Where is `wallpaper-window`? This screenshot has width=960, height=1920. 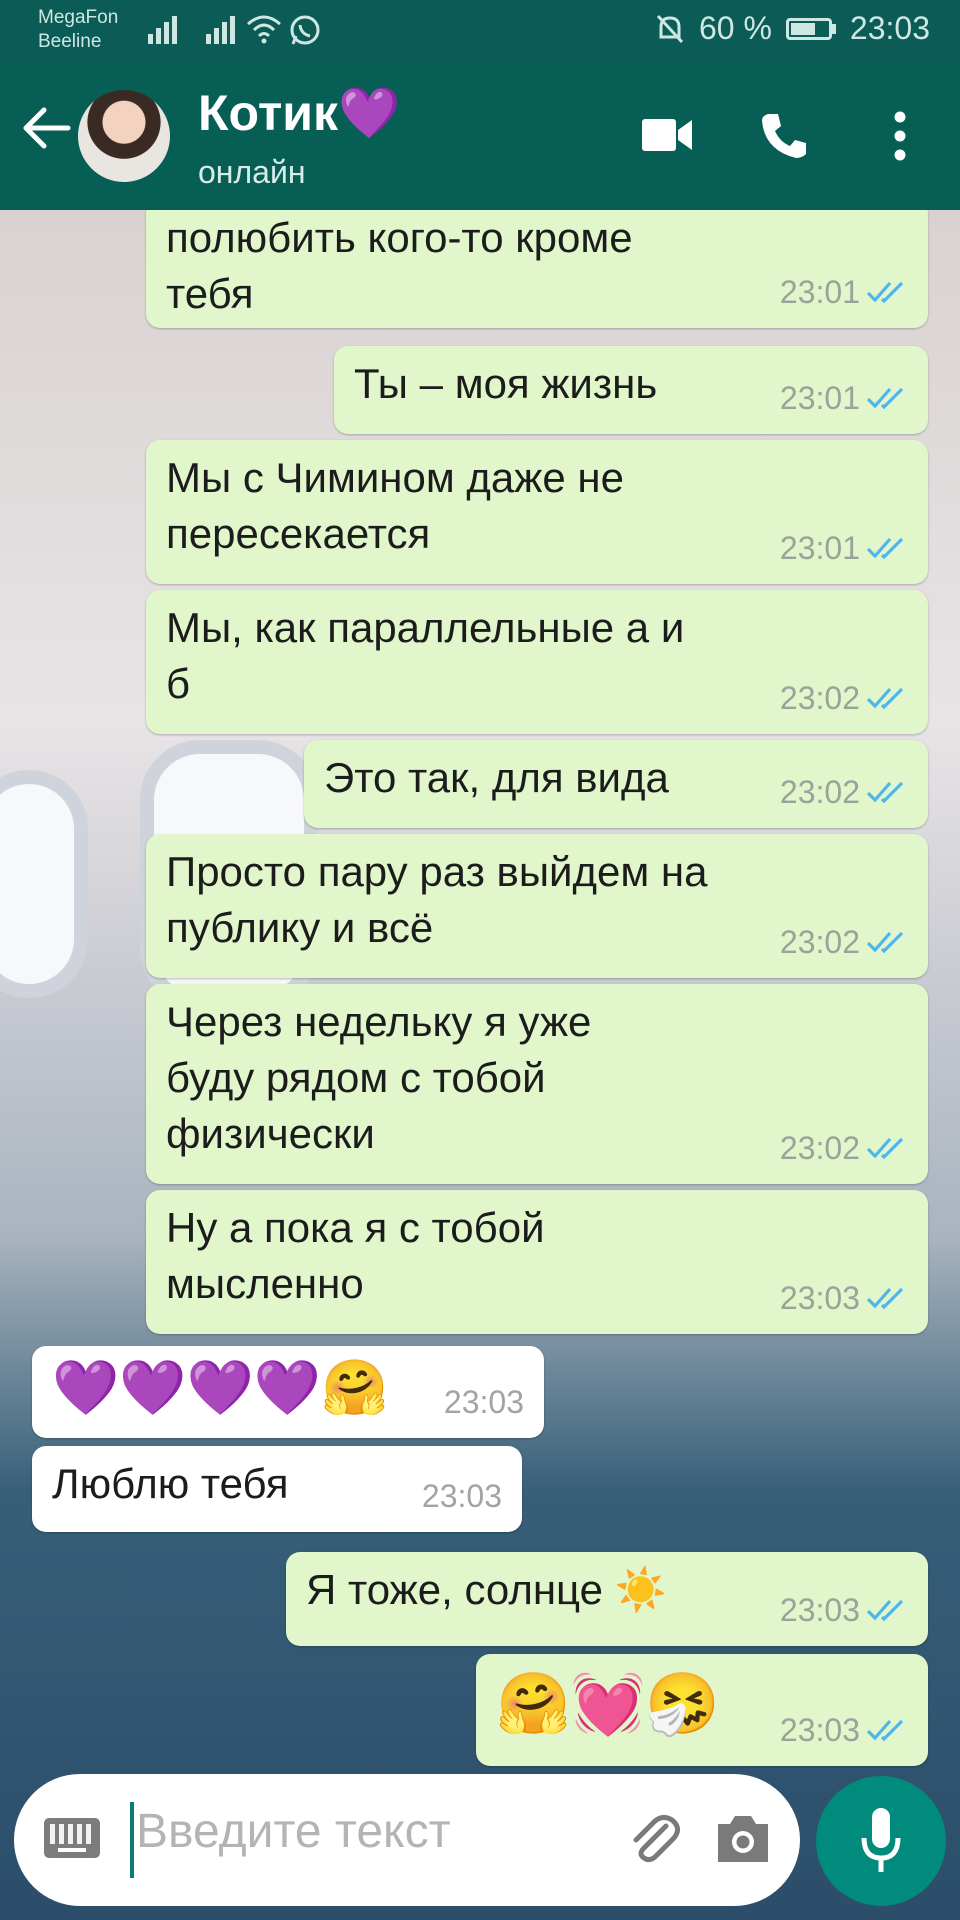
wallpaper-window is located at coordinates (44, 884).